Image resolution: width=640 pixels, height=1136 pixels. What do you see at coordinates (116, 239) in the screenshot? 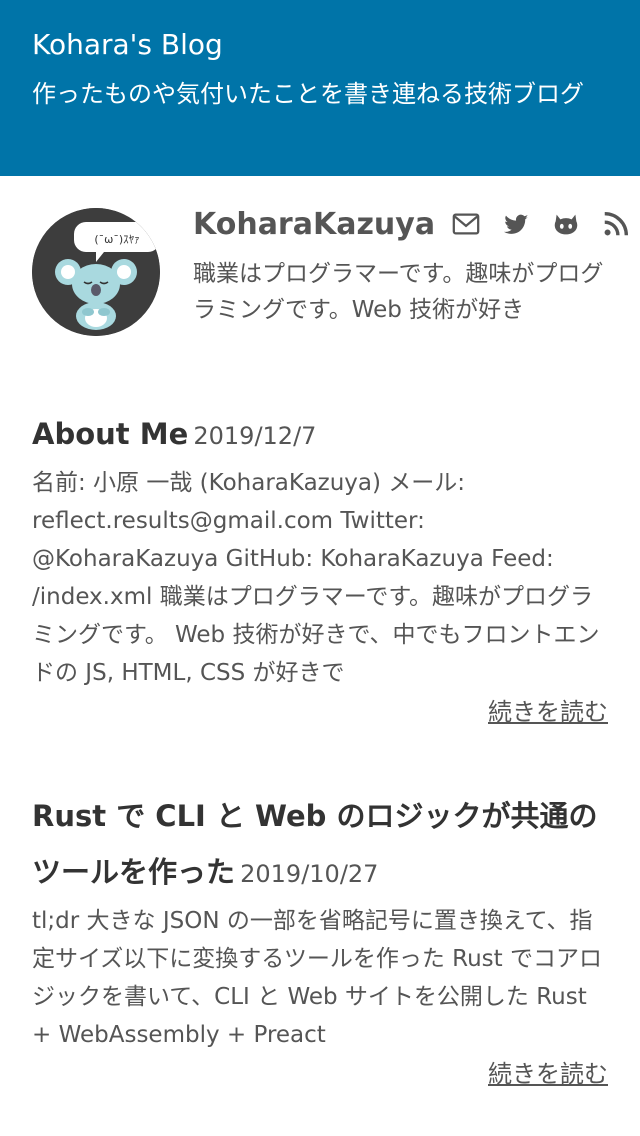
I see `avatar-bubble-text: (¯ω¯)ｽﾔｧ` at bounding box center [116, 239].